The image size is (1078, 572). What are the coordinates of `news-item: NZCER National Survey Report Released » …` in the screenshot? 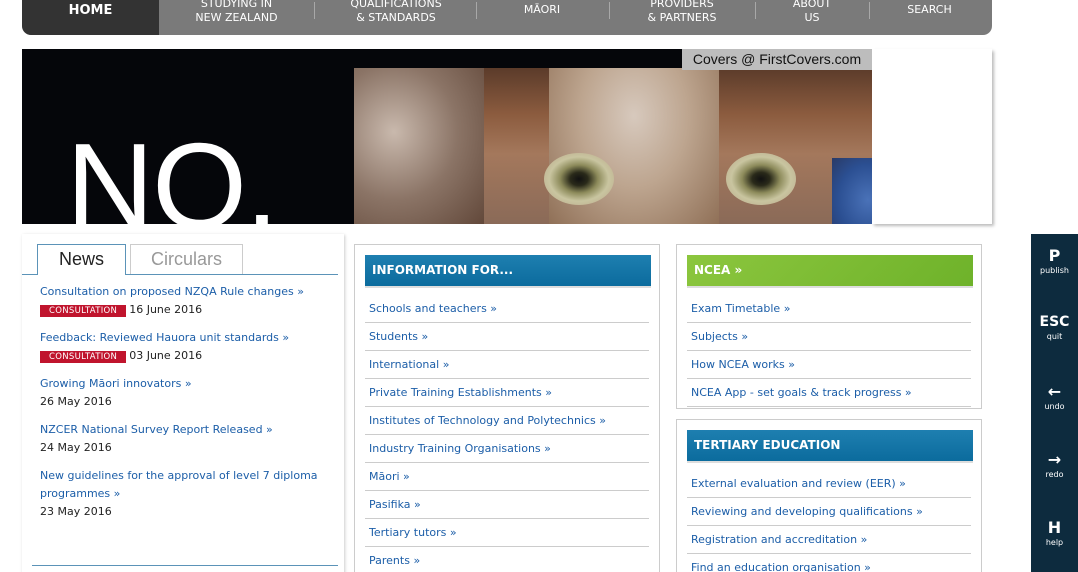 It's located at (185, 439).